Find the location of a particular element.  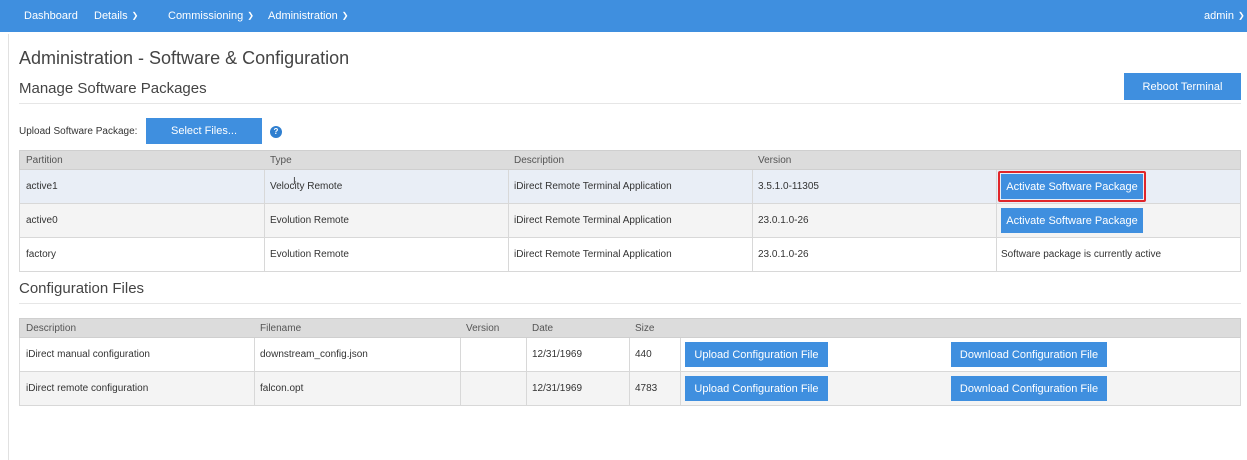

text-cursor-icon: I is located at coordinates (294, 181).